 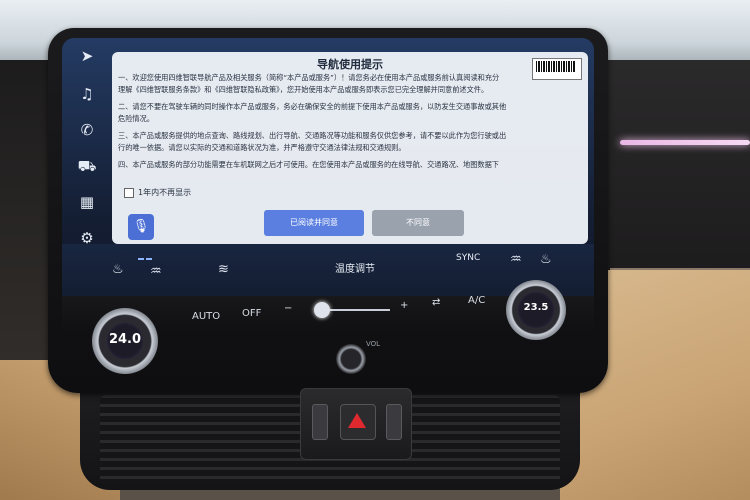 I want to click on steering-heat-icon: ≋, so click(x=223, y=269).